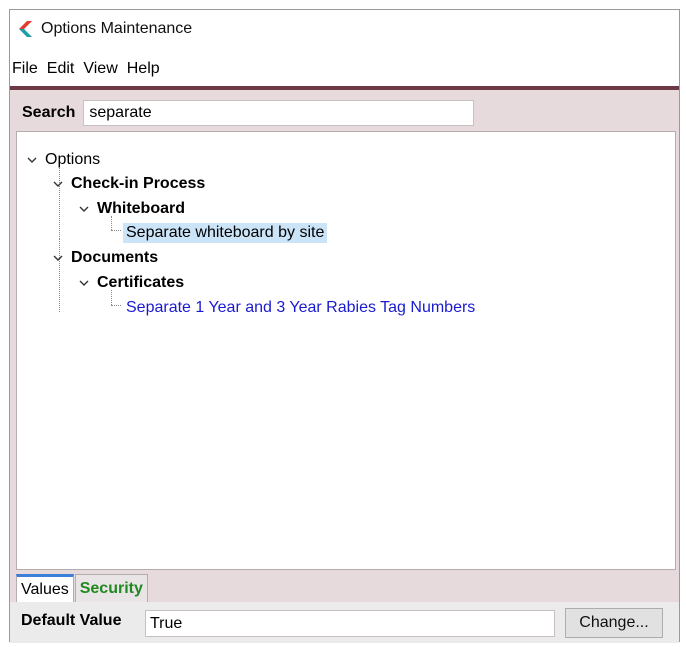  Describe the element at coordinates (344, 29) in the screenshot. I see `title-bar: Options Maintenance` at that location.